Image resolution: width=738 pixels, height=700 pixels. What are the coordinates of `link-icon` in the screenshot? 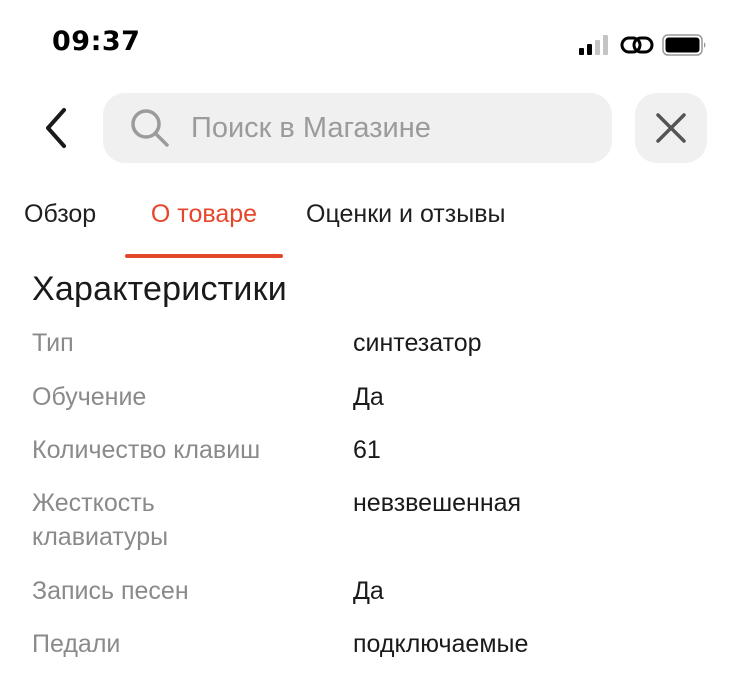 It's located at (637, 45).